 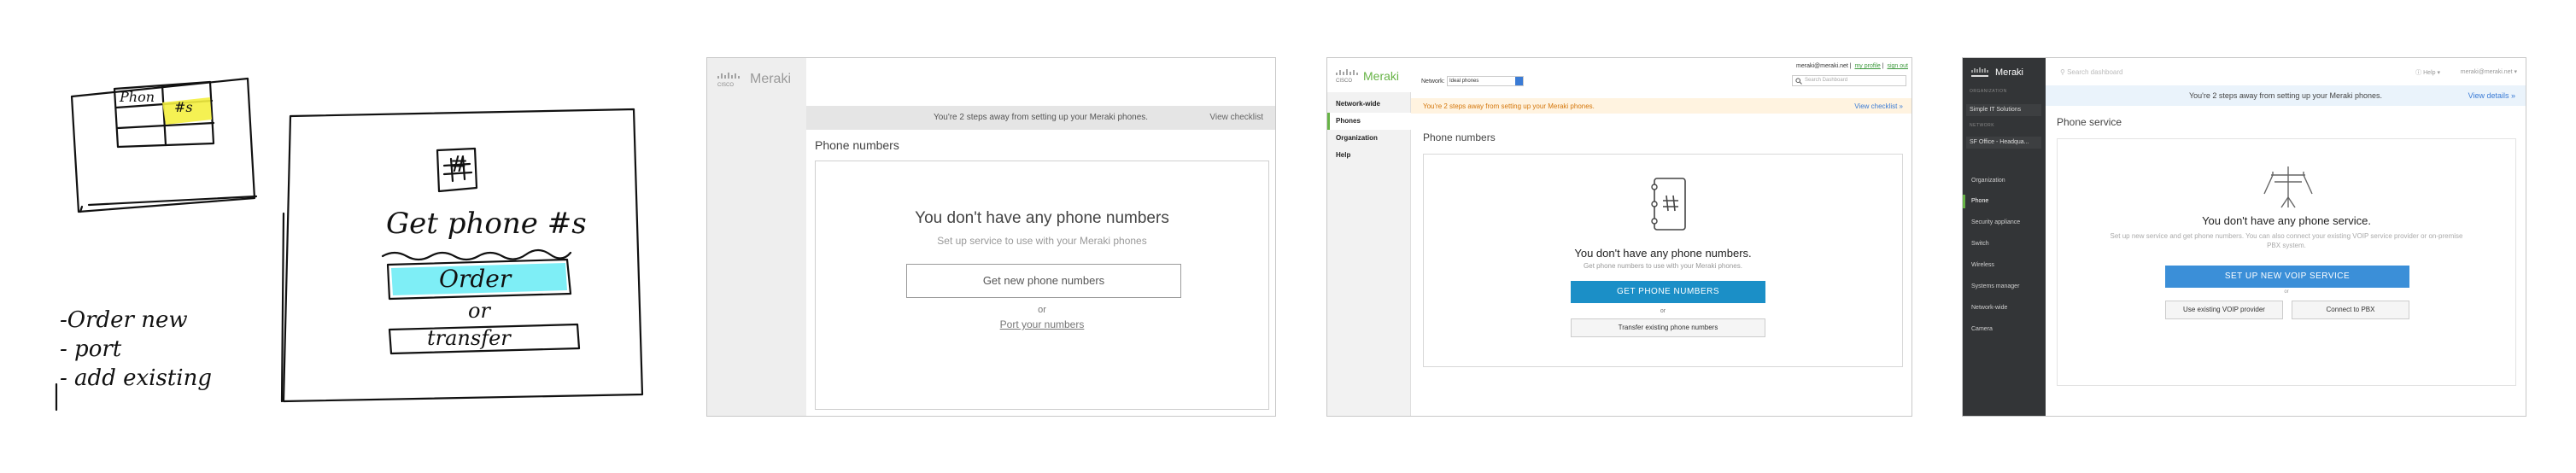 What do you see at coordinates (2095, 72) in the screenshot?
I see `search-placeholder: Search dashboard` at bounding box center [2095, 72].